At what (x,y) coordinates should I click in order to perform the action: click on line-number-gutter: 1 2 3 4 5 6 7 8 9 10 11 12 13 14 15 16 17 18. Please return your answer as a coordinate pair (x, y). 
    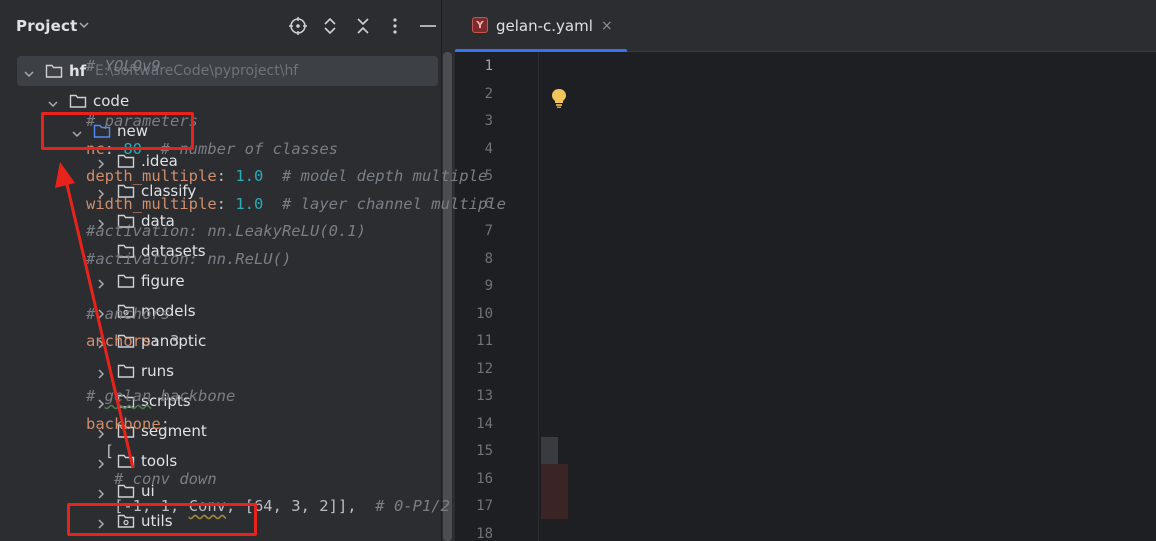
    Looking at the image, I should click on (497, 296).